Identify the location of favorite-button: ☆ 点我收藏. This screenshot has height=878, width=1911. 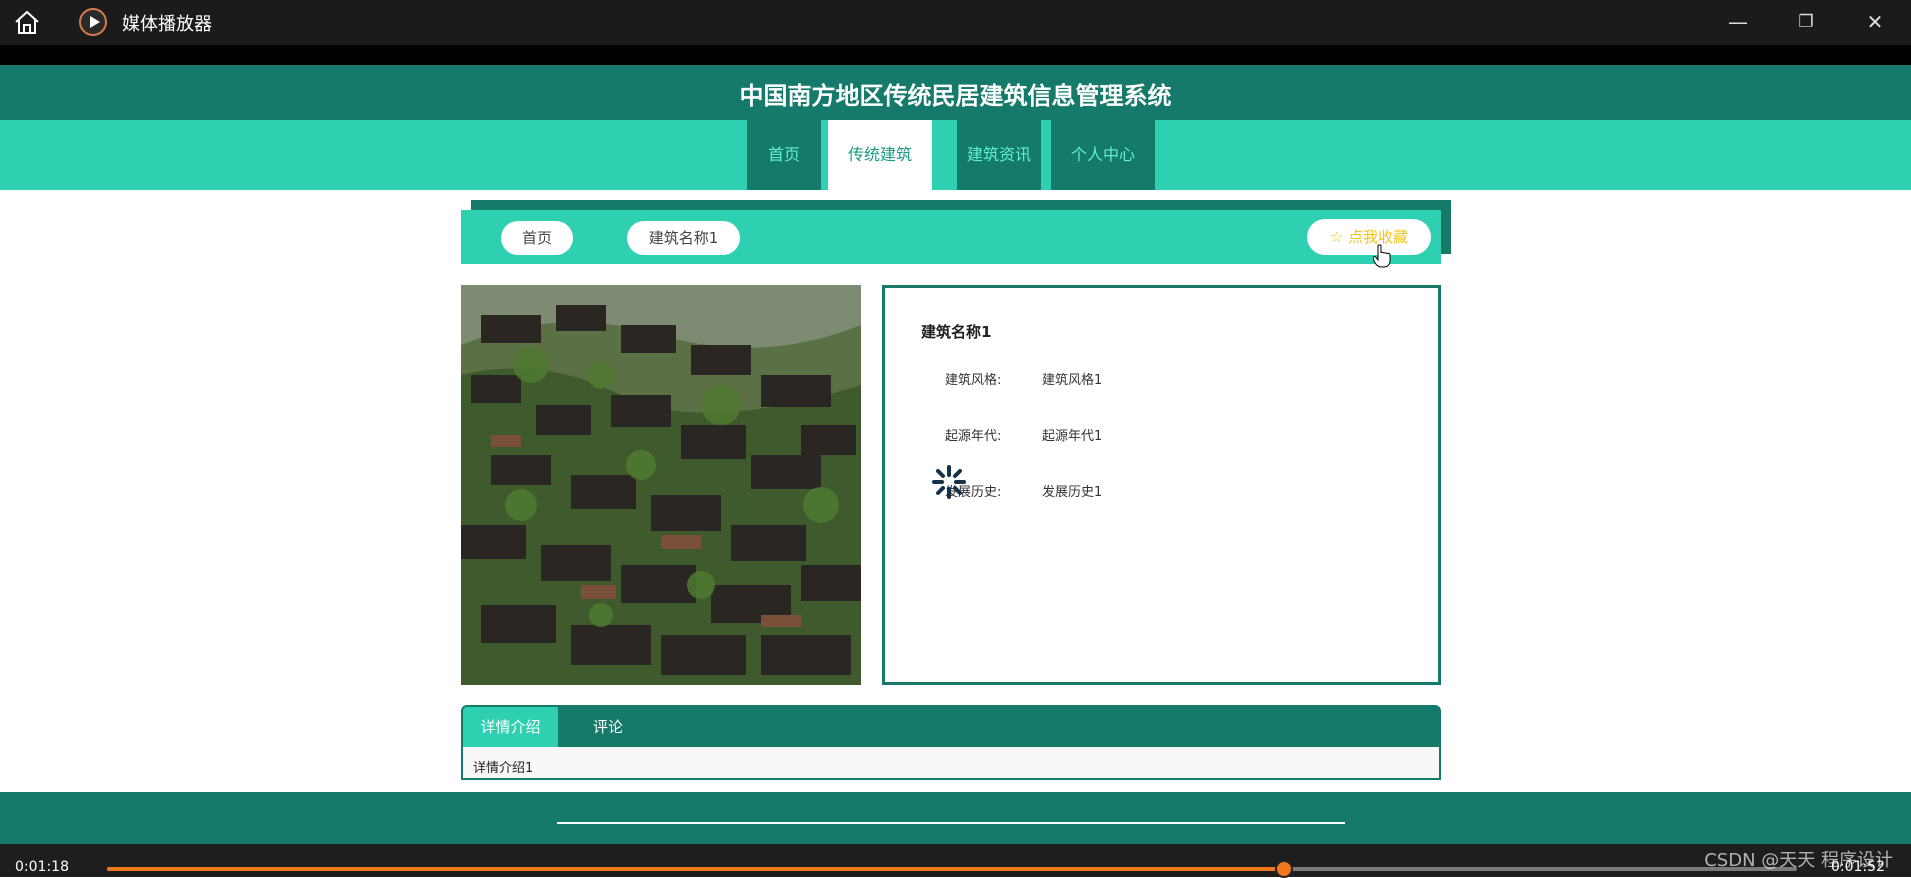
(1369, 237).